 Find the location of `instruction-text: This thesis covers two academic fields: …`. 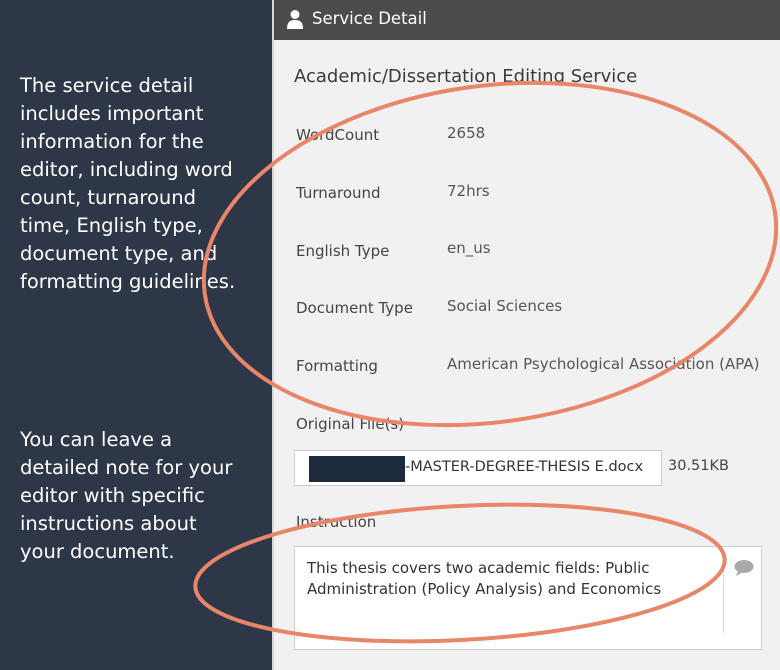

instruction-text: This thesis covers two academic fields: … is located at coordinates (484, 578).